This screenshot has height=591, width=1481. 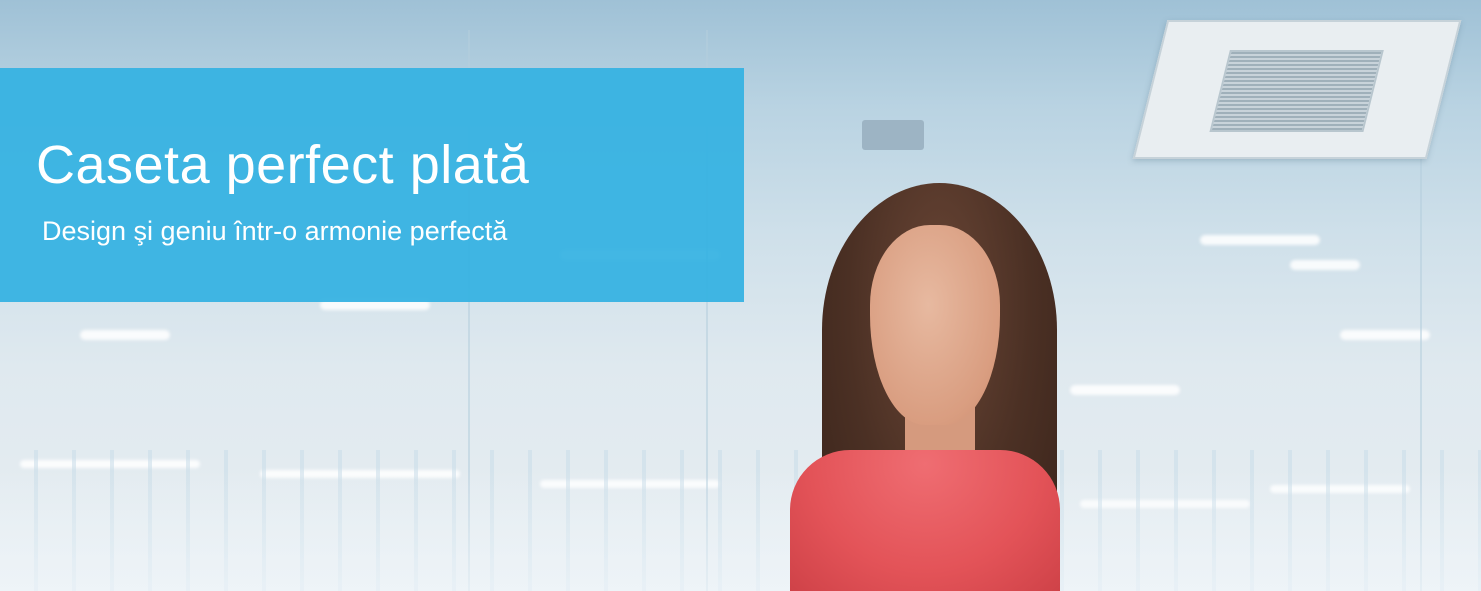 What do you see at coordinates (893, 135) in the screenshot?
I see `door-handle` at bounding box center [893, 135].